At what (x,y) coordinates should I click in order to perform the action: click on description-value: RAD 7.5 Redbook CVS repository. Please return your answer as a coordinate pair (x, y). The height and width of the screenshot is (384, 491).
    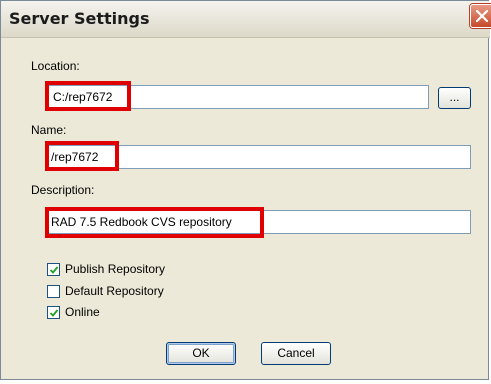
    Looking at the image, I should click on (141, 222).